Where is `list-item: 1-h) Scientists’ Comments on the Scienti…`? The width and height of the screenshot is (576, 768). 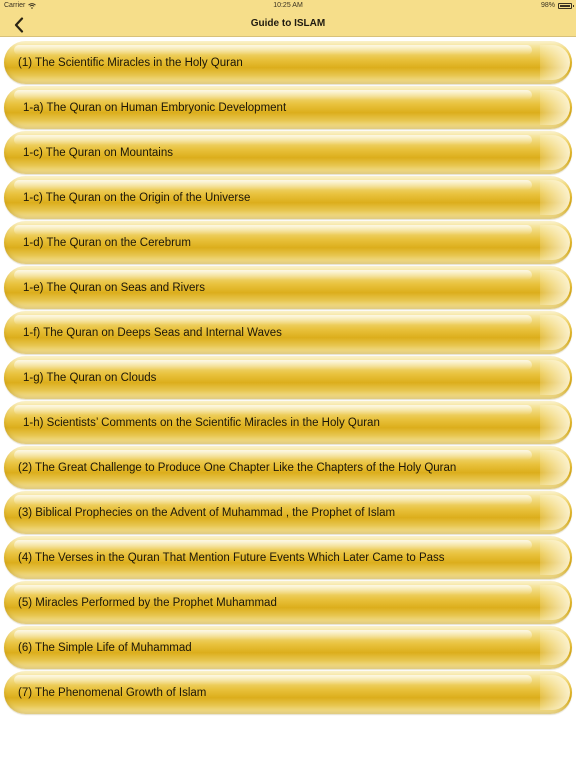
list-item: 1-h) Scientists’ Comments on the Scienti… is located at coordinates (288, 422).